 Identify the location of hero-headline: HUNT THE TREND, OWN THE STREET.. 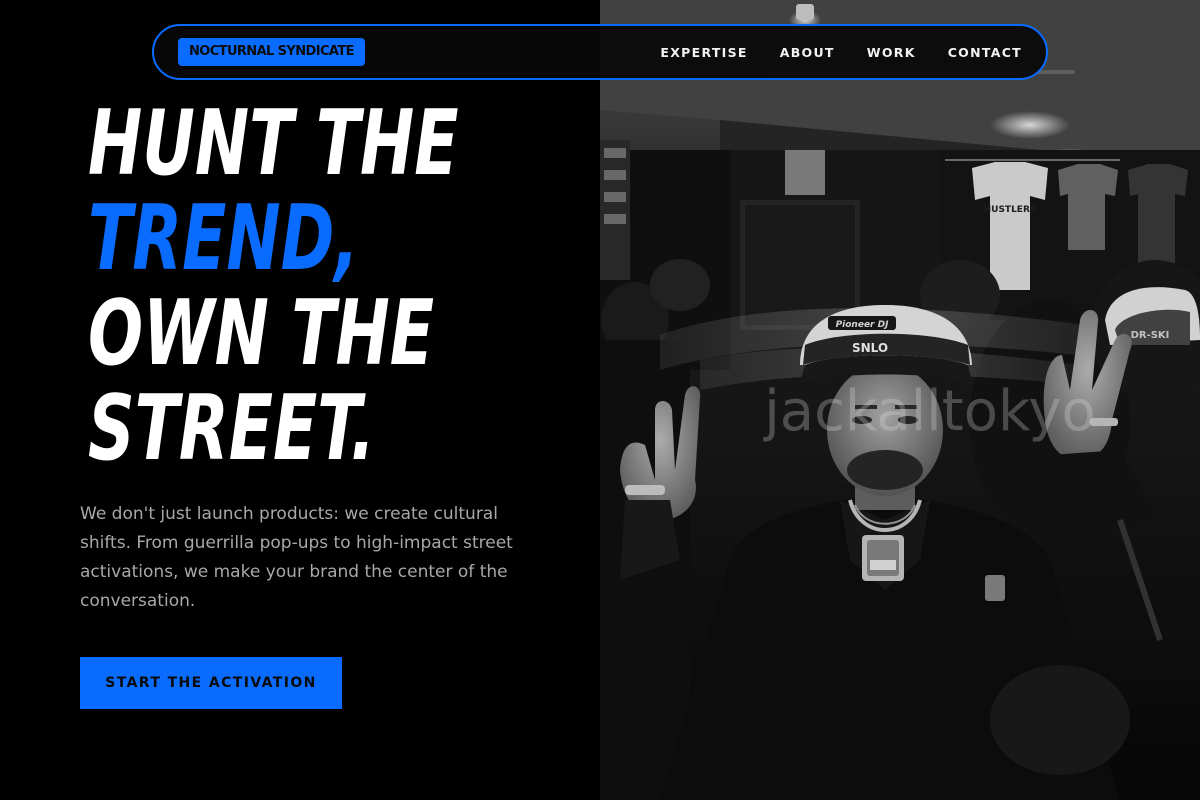
(273, 286).